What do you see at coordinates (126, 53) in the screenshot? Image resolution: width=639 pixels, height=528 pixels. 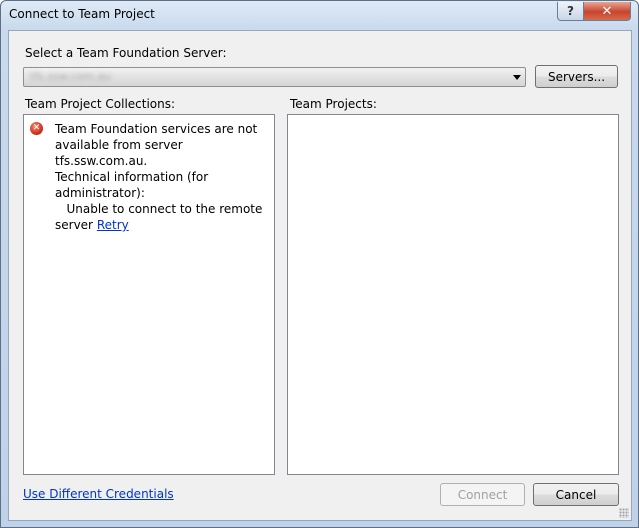 I see `server-label: Select a Team Foundation Server:` at bounding box center [126, 53].